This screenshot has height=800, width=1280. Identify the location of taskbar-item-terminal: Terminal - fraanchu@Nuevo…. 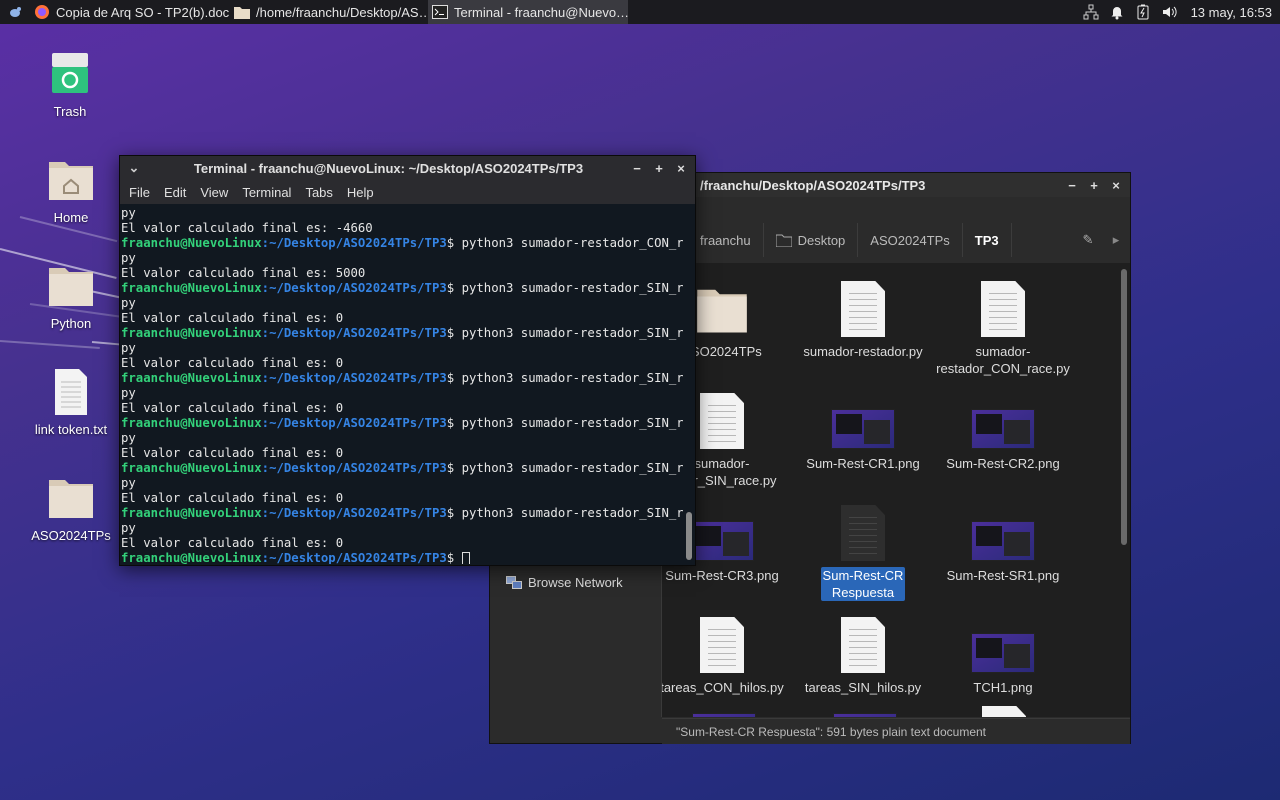
(528, 12).